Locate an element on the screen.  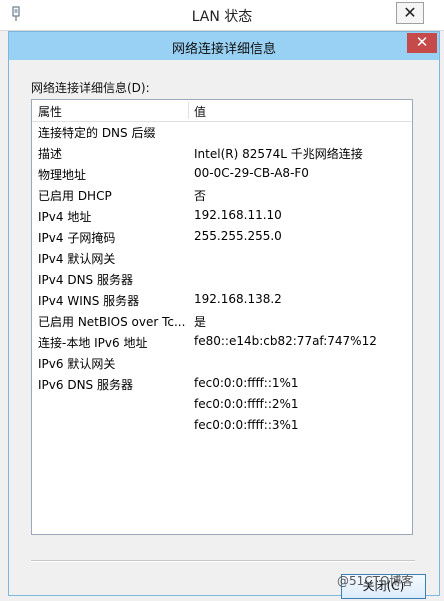
property-cell: IPv4 子网掩码 is located at coordinates (77, 238).